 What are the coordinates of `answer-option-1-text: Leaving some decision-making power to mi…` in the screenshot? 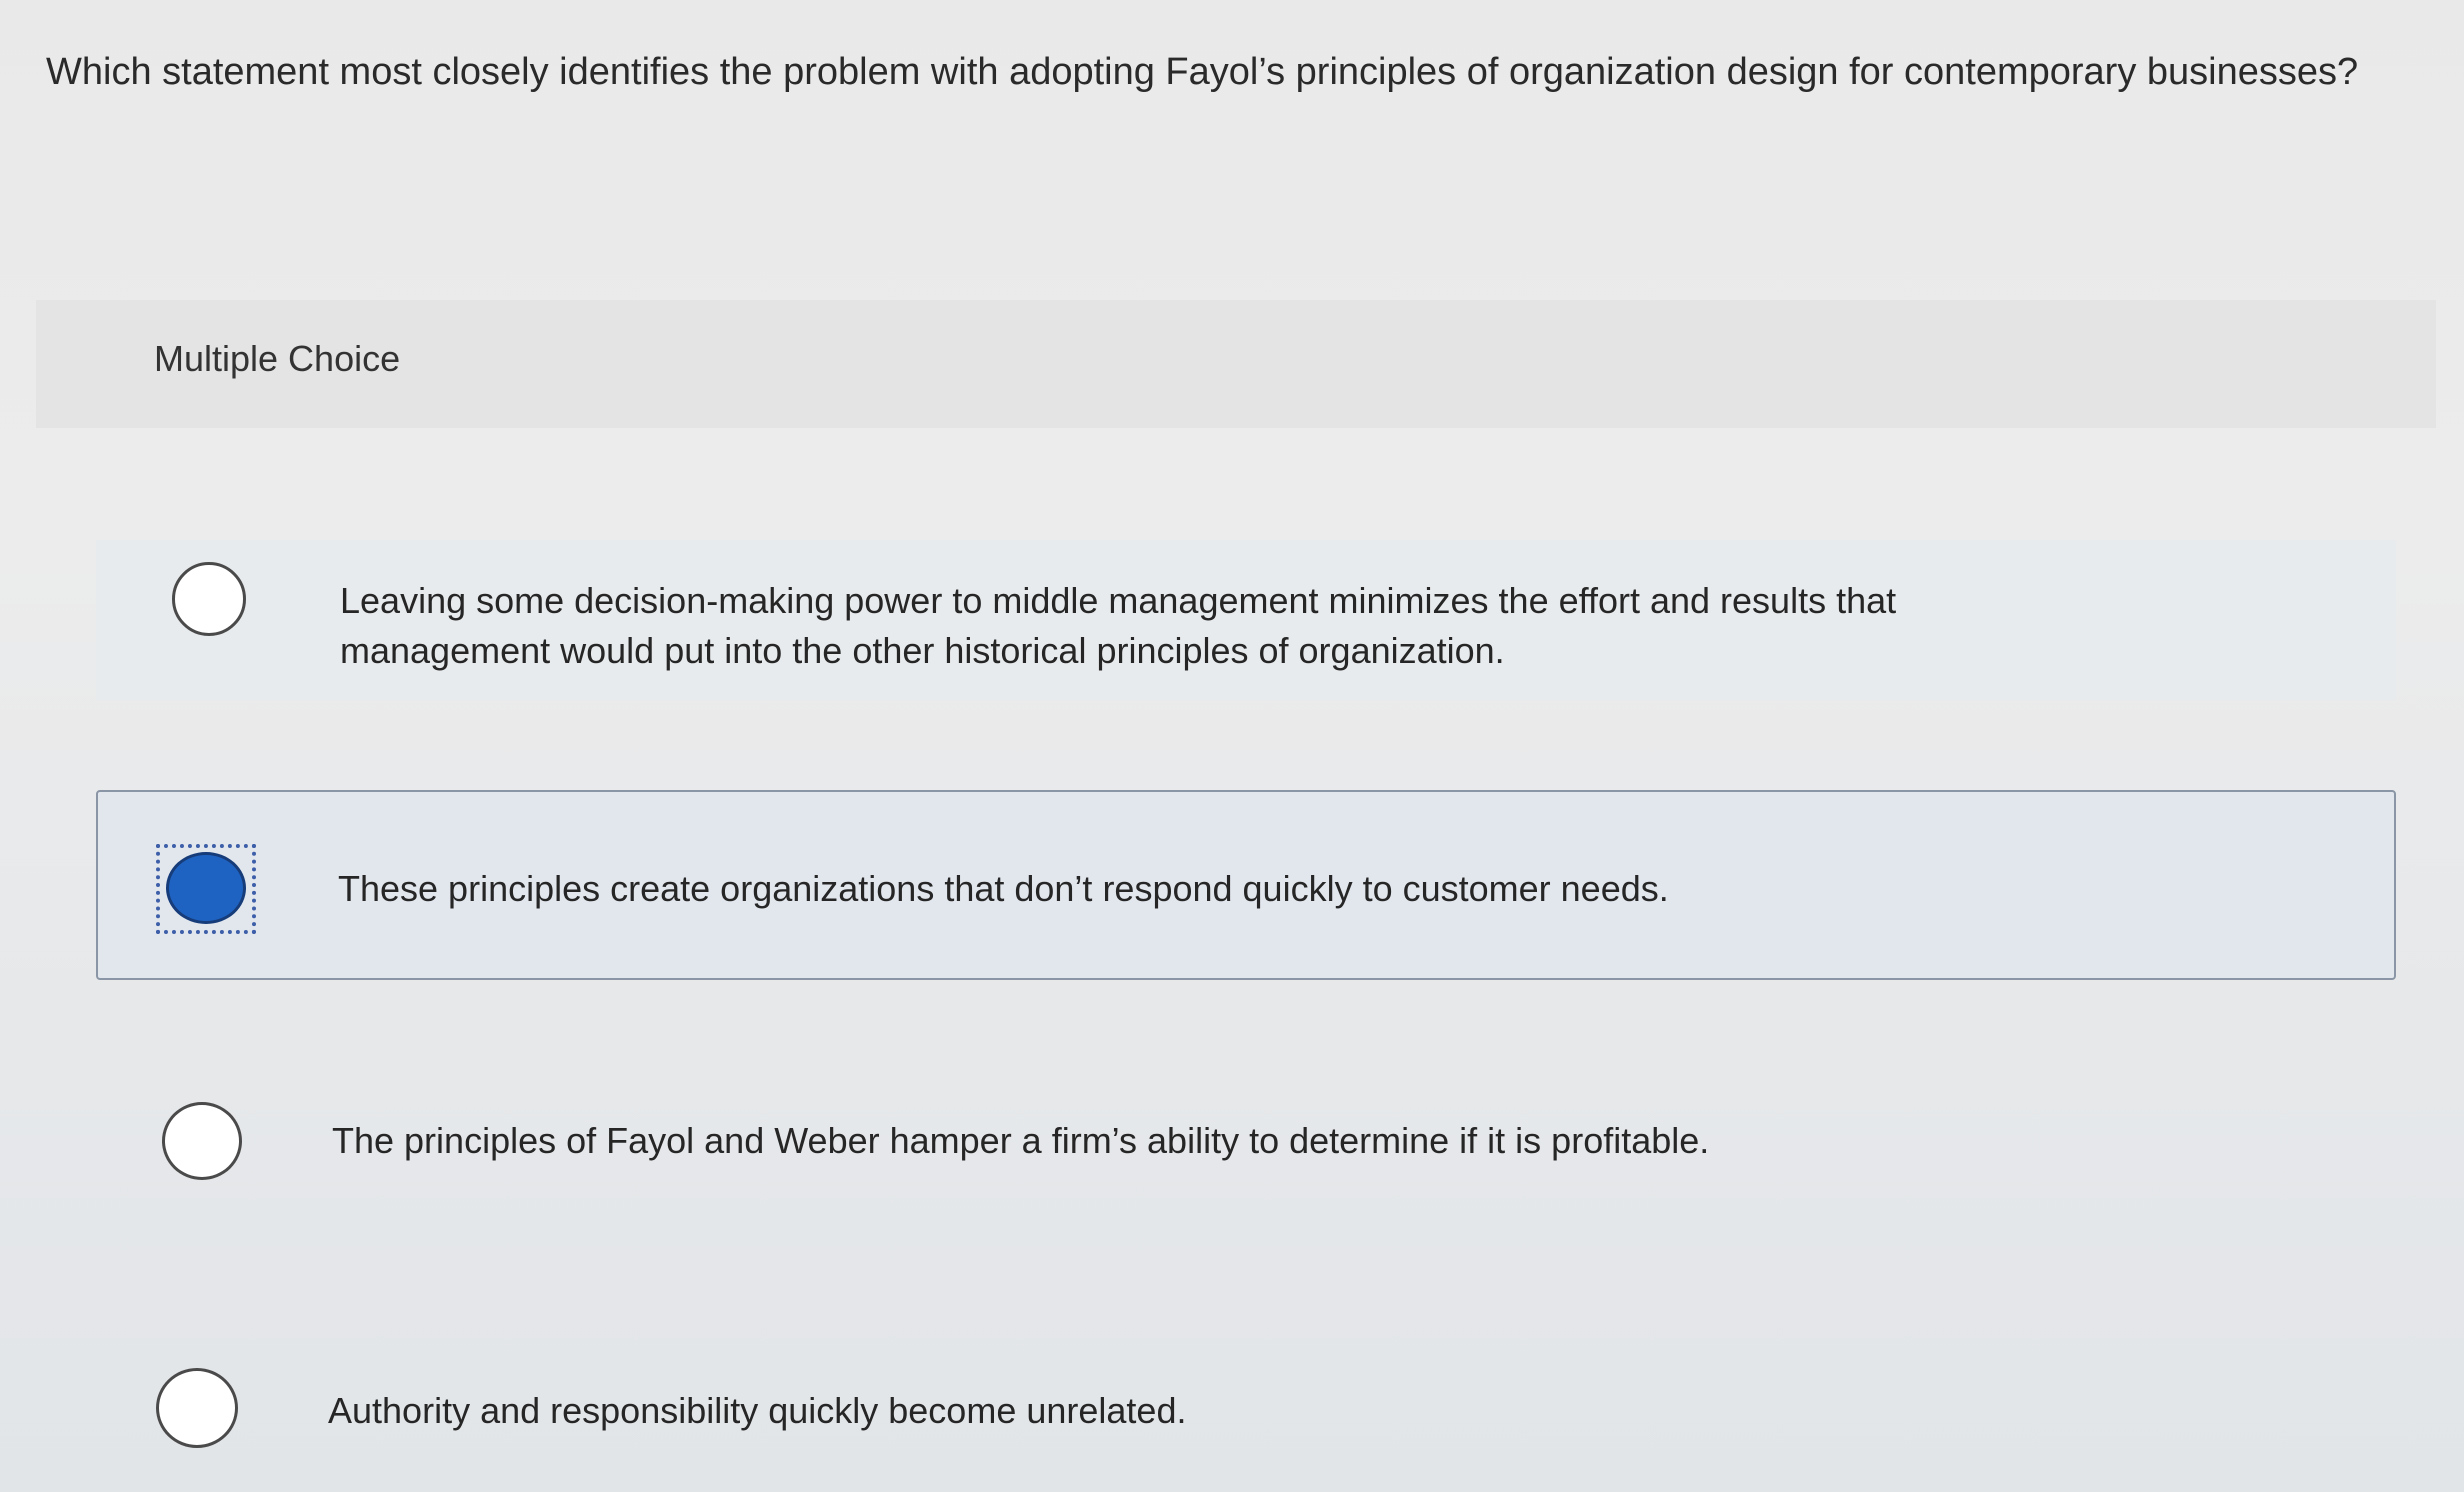 It's located at (1118, 626).